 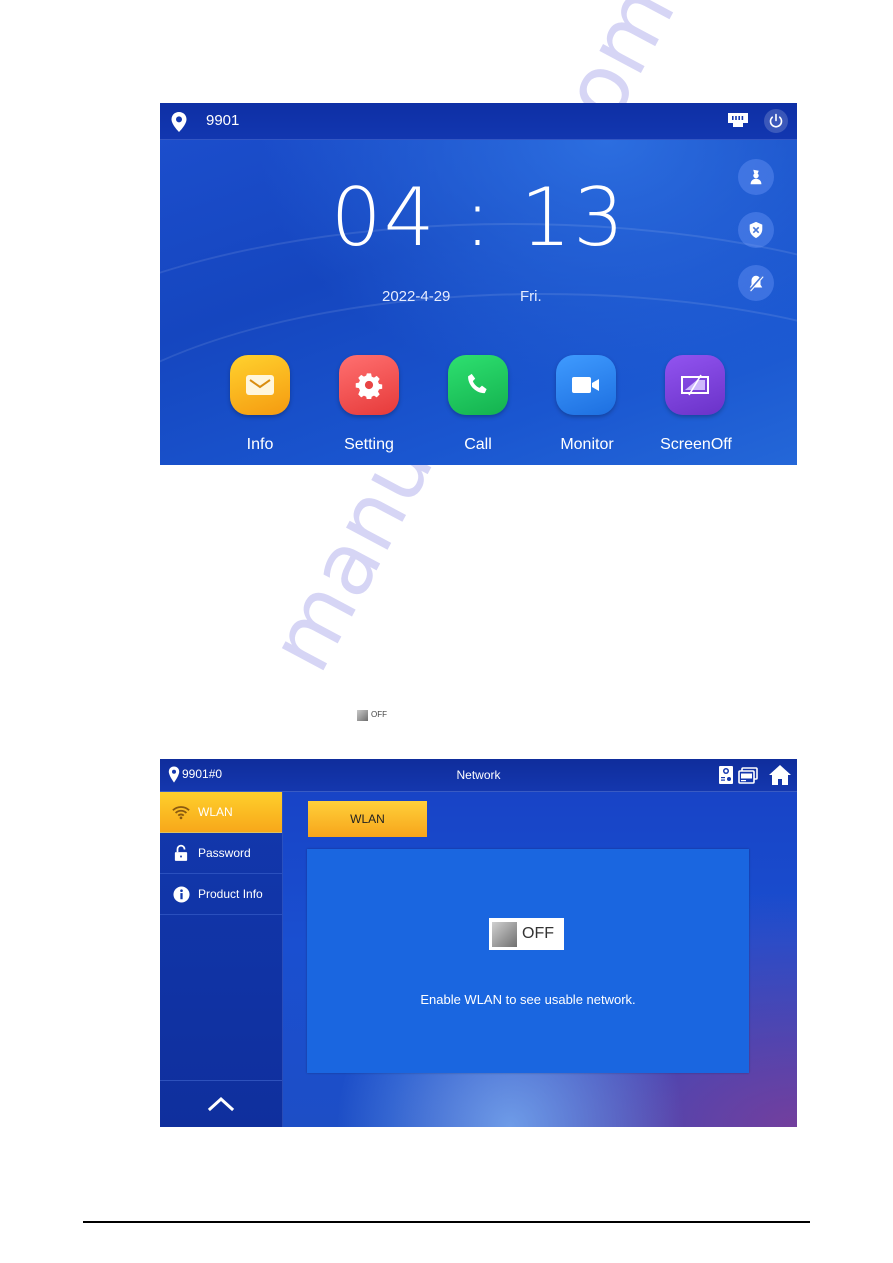 I want to click on clock: 04 : 13, so click(x=478, y=217).